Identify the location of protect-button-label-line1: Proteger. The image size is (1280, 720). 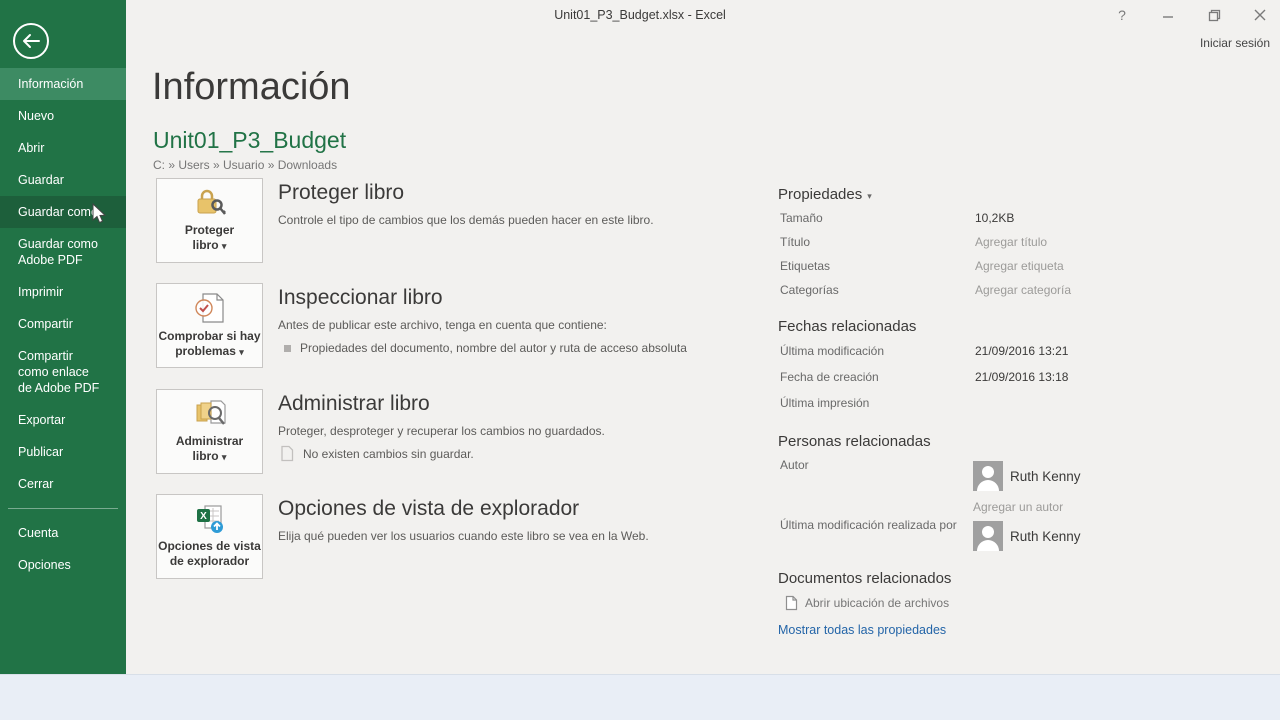
(209, 229).